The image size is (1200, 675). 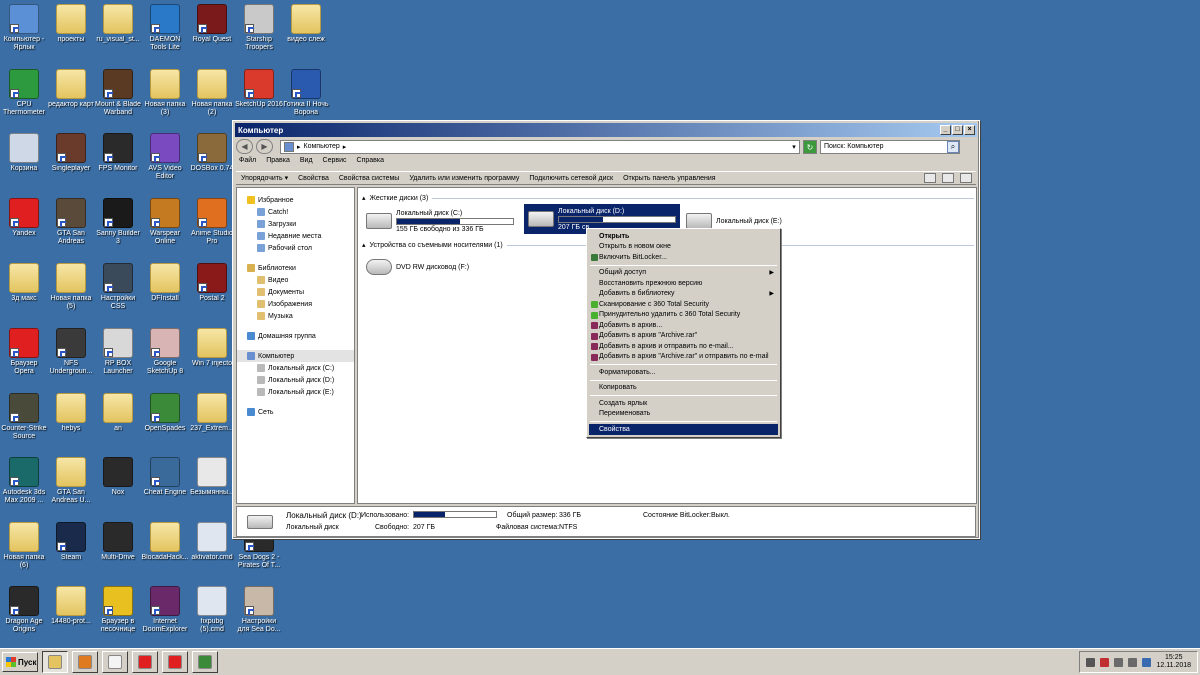 What do you see at coordinates (212, 23) in the screenshot?
I see `desktop-icon: Royal Quest` at bounding box center [212, 23].